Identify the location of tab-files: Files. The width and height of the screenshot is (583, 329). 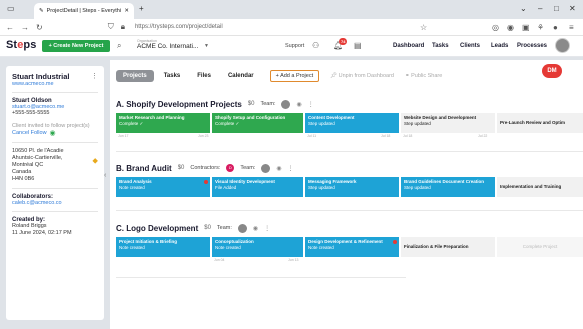
(204, 76).